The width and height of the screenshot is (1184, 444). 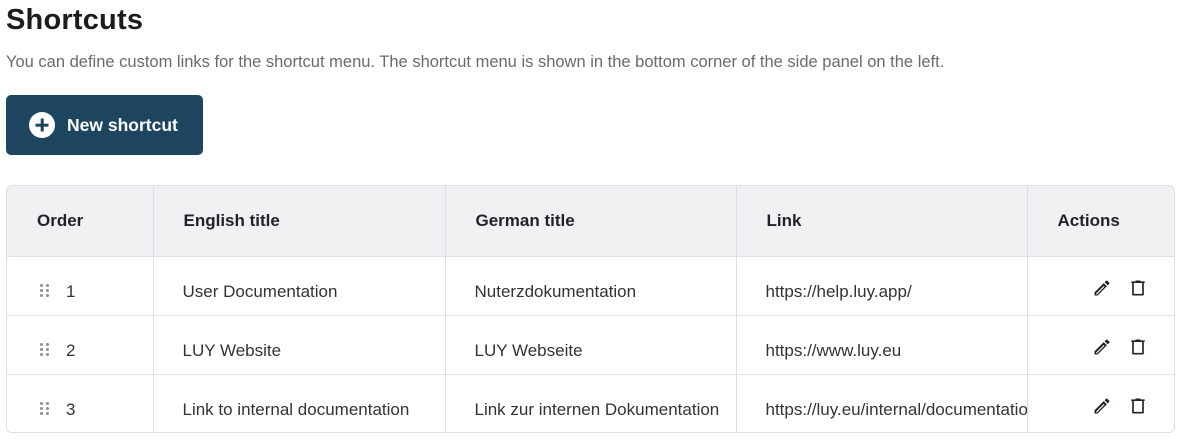 What do you see at coordinates (80, 345) in the screenshot?
I see `order-cell: 2` at bounding box center [80, 345].